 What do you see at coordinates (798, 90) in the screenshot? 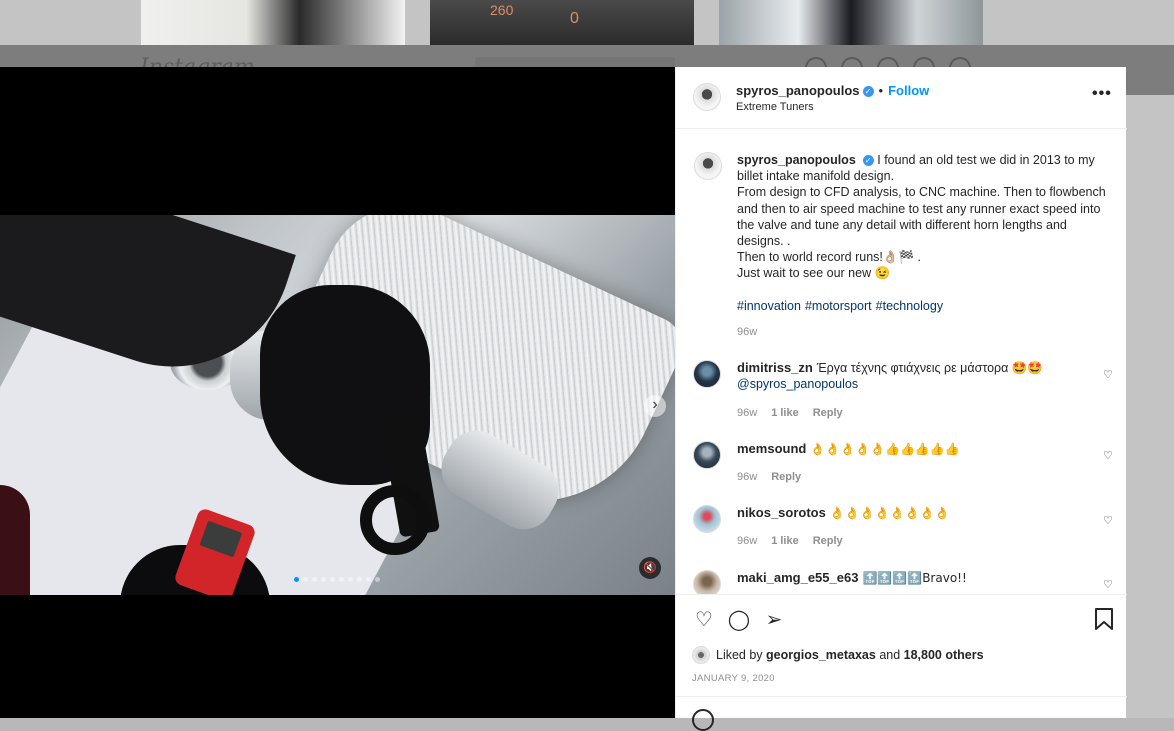
I see `author-username: spyros_panopoulos` at bounding box center [798, 90].